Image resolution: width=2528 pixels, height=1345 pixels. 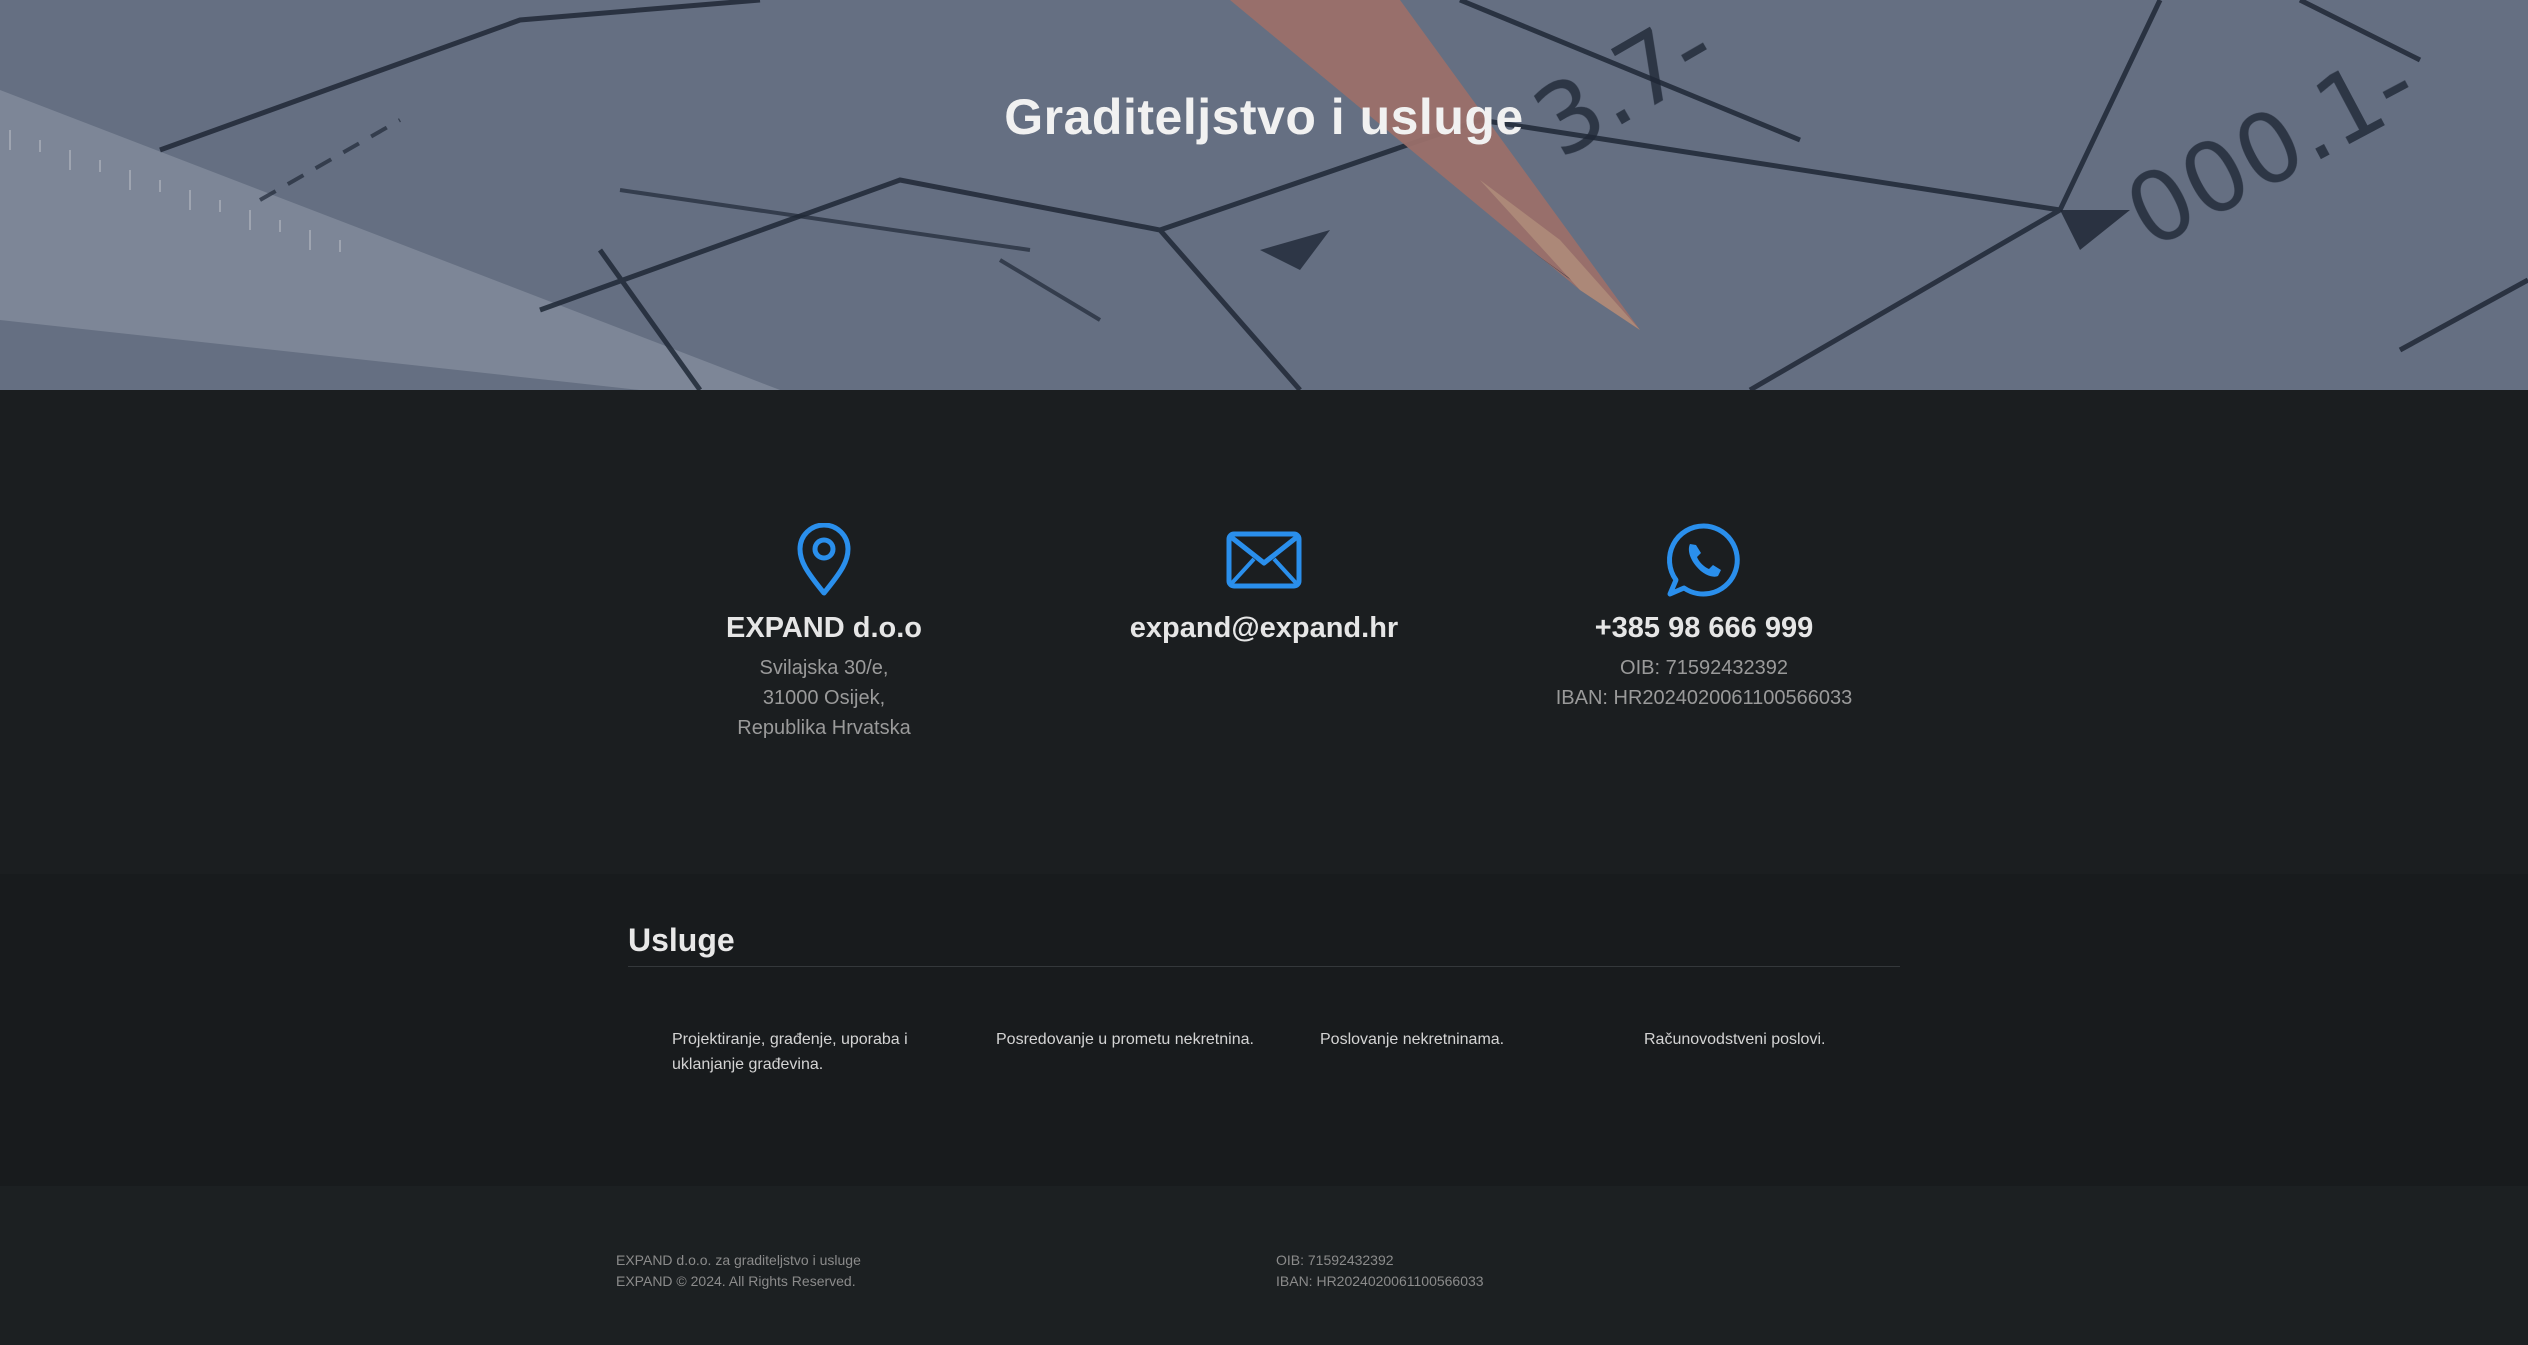 I want to click on page-title: Graditeljstvo i usluge, so click(x=1264, y=117).